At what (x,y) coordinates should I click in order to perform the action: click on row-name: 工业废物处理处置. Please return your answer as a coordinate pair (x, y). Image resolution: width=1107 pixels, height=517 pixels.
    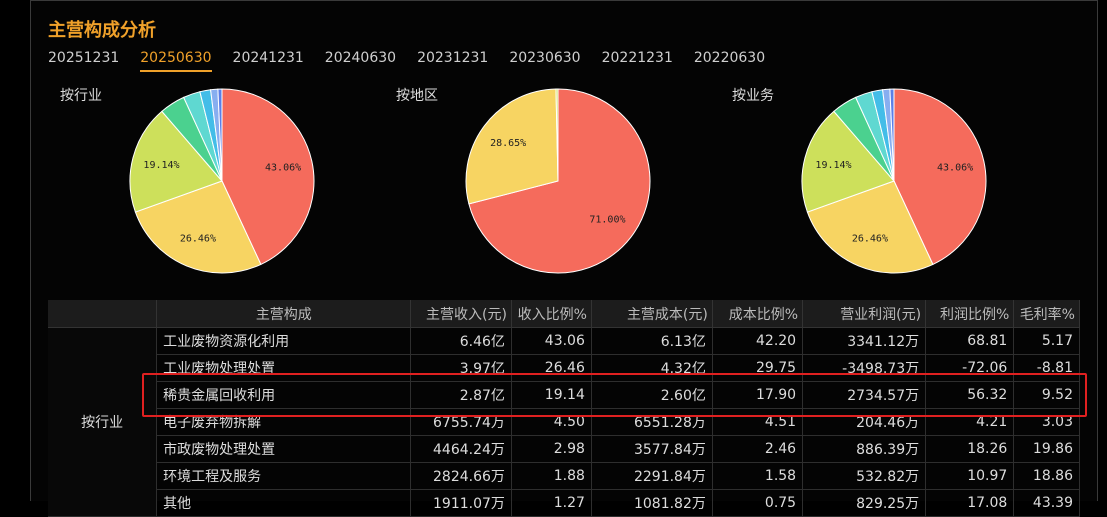
    Looking at the image, I should click on (284, 368).